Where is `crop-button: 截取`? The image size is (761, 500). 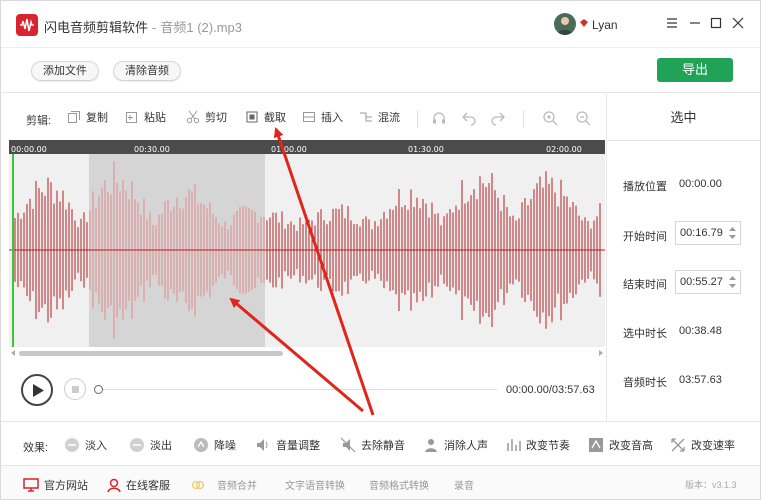
crop-button: 截取 is located at coordinates (265, 117).